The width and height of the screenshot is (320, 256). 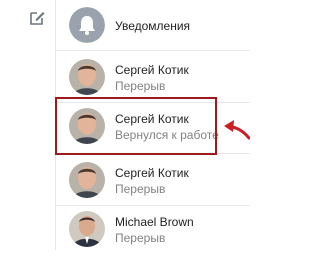 I want to click on bell-icon, so click(x=87, y=25).